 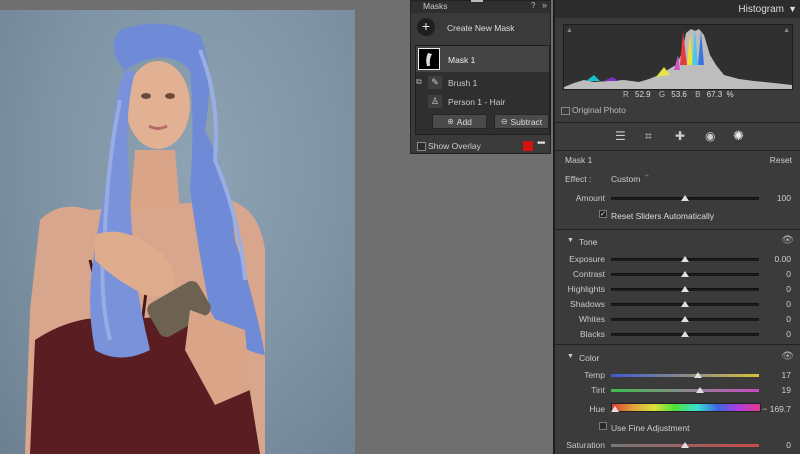 I want to click on g-value: 53.6, so click(x=679, y=94).